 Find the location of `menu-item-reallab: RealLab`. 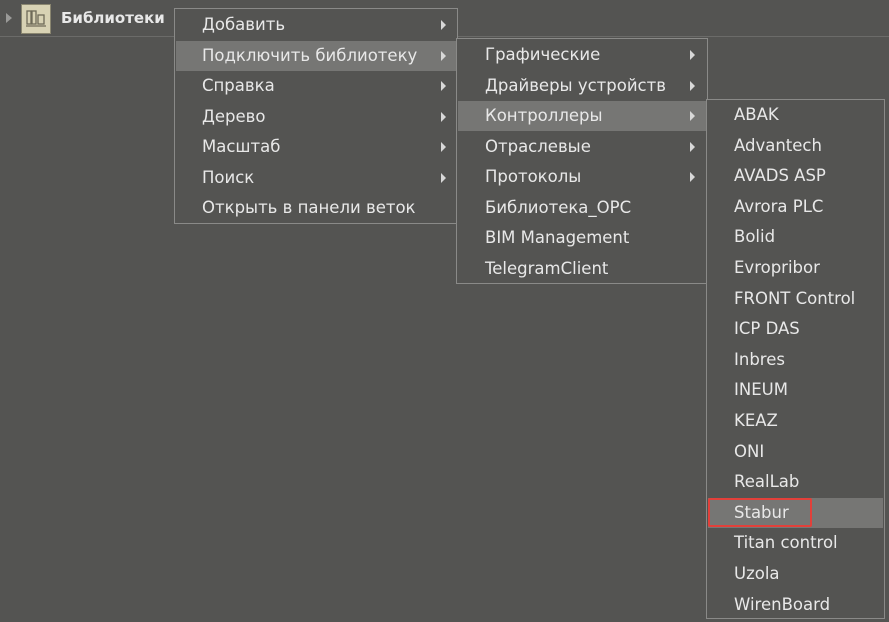

menu-item-reallab: RealLab is located at coordinates (795, 482).